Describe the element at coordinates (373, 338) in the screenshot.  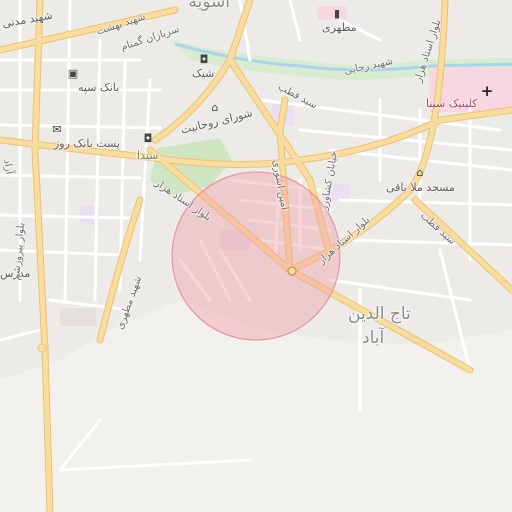
I see `area-label-abad: آباد` at that location.